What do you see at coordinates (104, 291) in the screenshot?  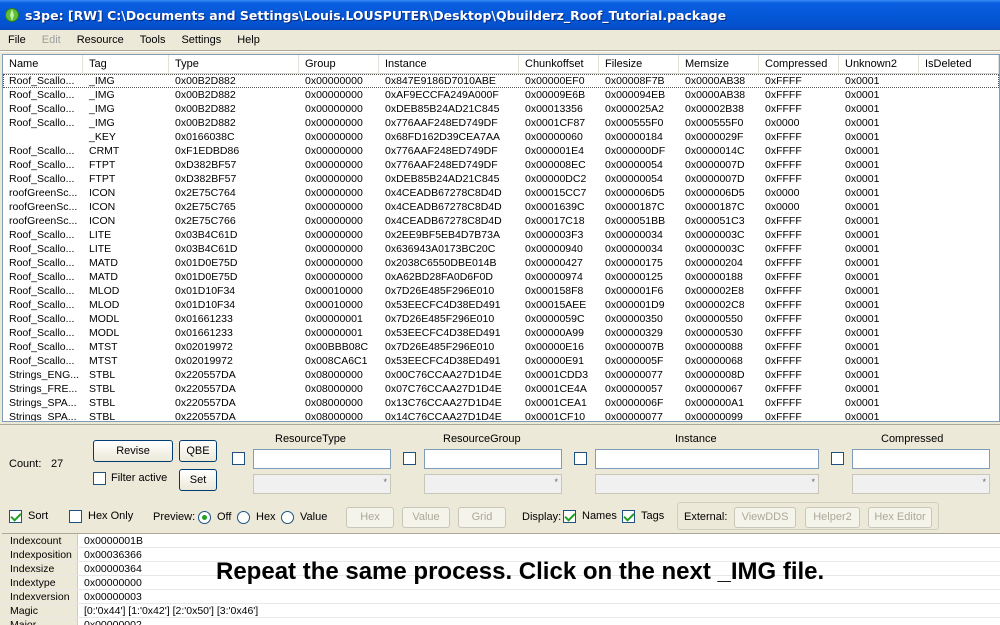 I see `cell-tag: MLOD` at bounding box center [104, 291].